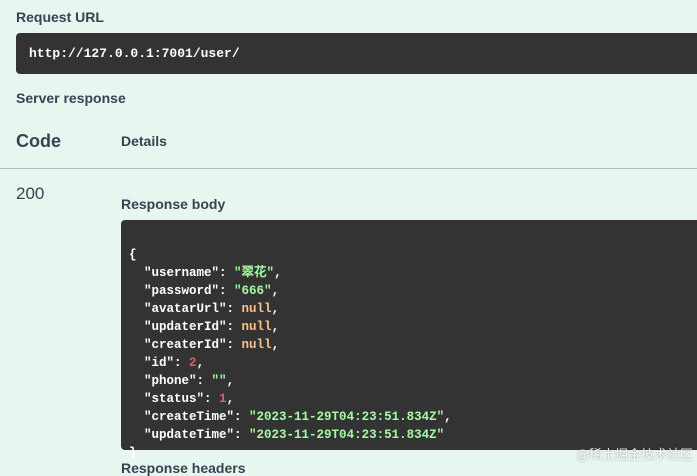 This screenshot has height=476, width=697. I want to click on json-value: "", so click(219, 381).